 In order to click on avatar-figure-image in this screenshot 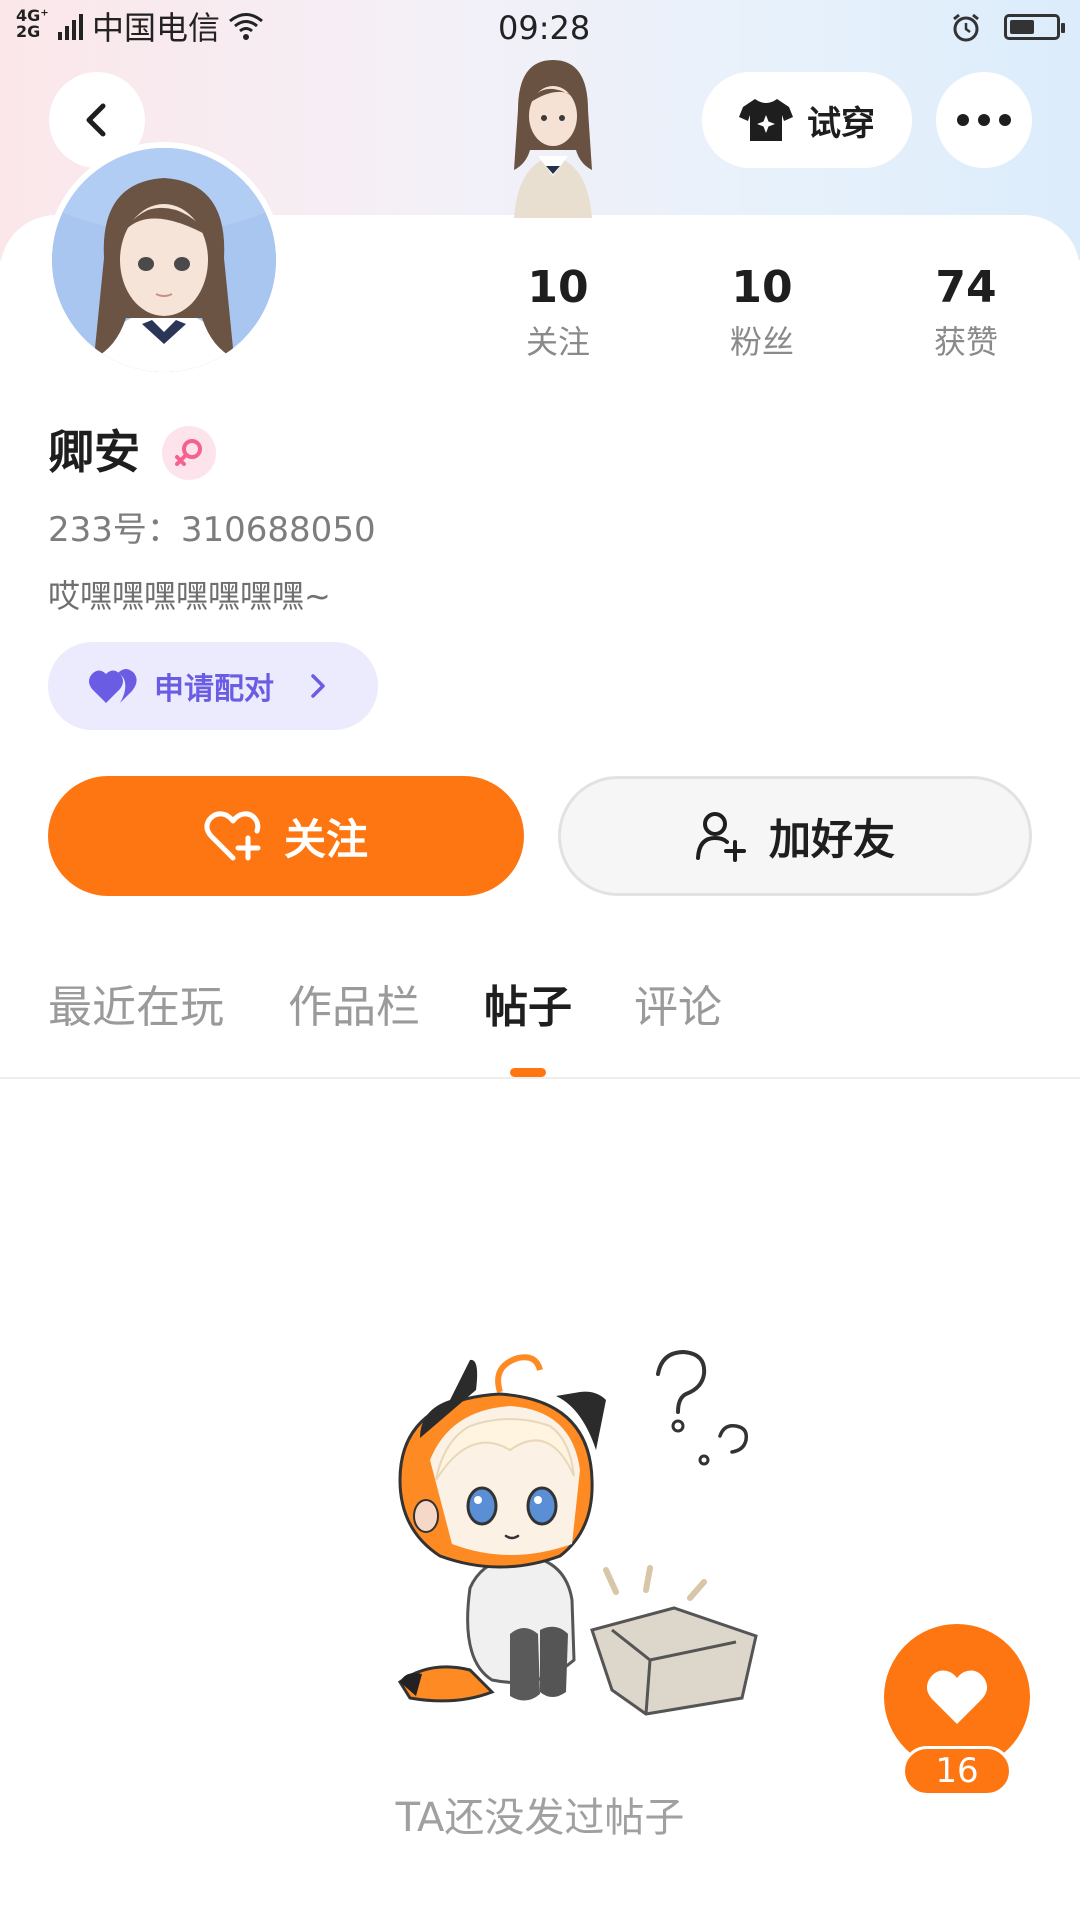, I will do `click(553, 139)`.